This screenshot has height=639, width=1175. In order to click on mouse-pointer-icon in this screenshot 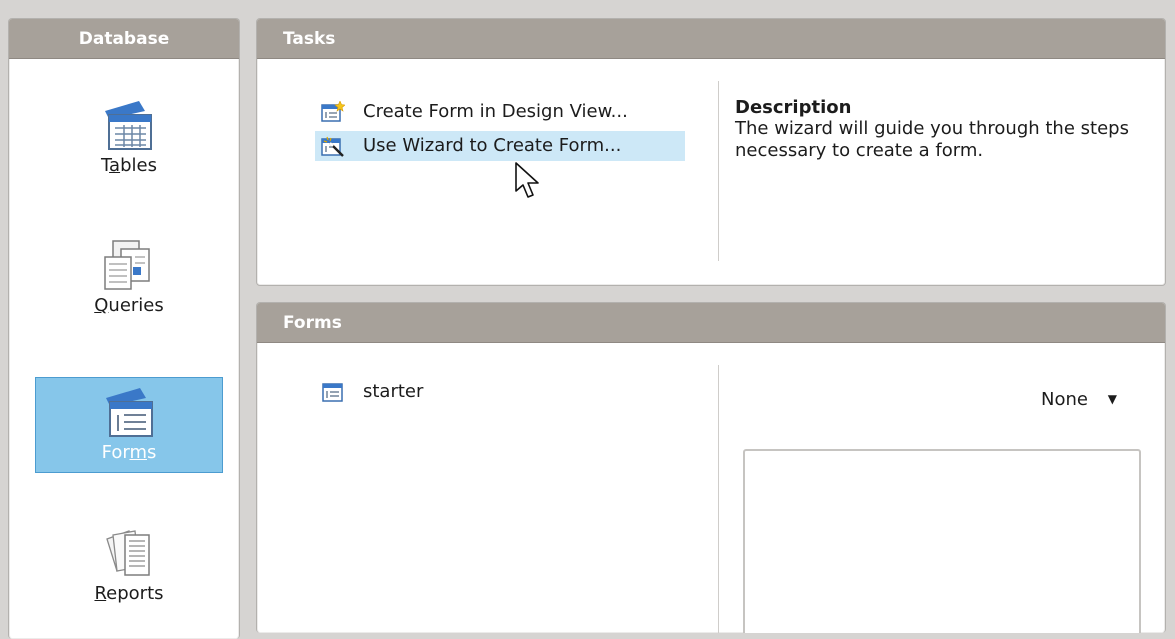, I will do `click(527, 180)`.